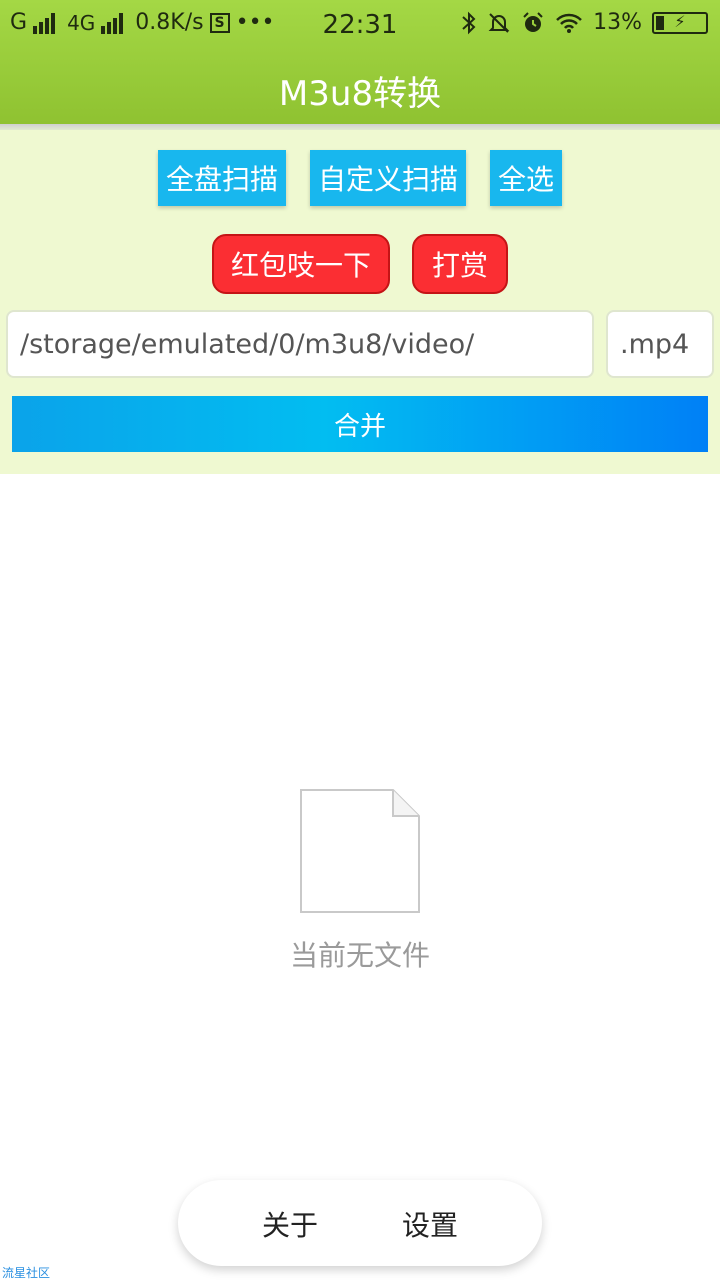 Image resolution: width=720 pixels, height=1280 pixels. What do you see at coordinates (460, 264) in the screenshot?
I see `tip-button: 打赏` at bounding box center [460, 264].